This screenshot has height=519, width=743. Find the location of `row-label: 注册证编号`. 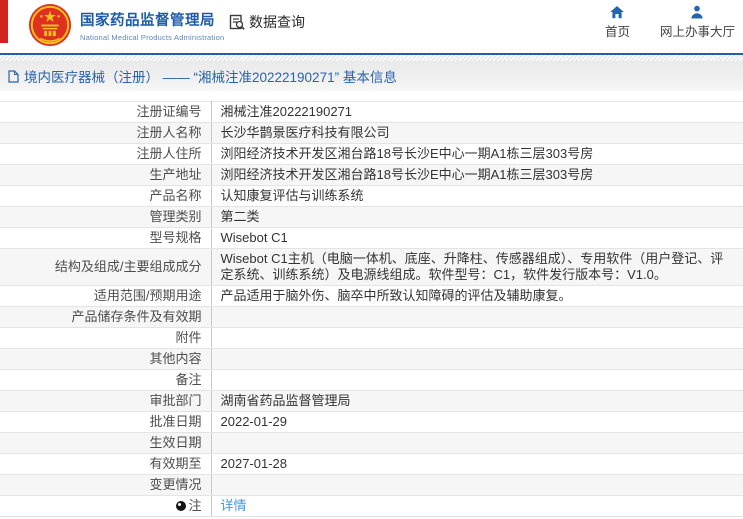

row-label: 注册证编号 is located at coordinates (106, 112).